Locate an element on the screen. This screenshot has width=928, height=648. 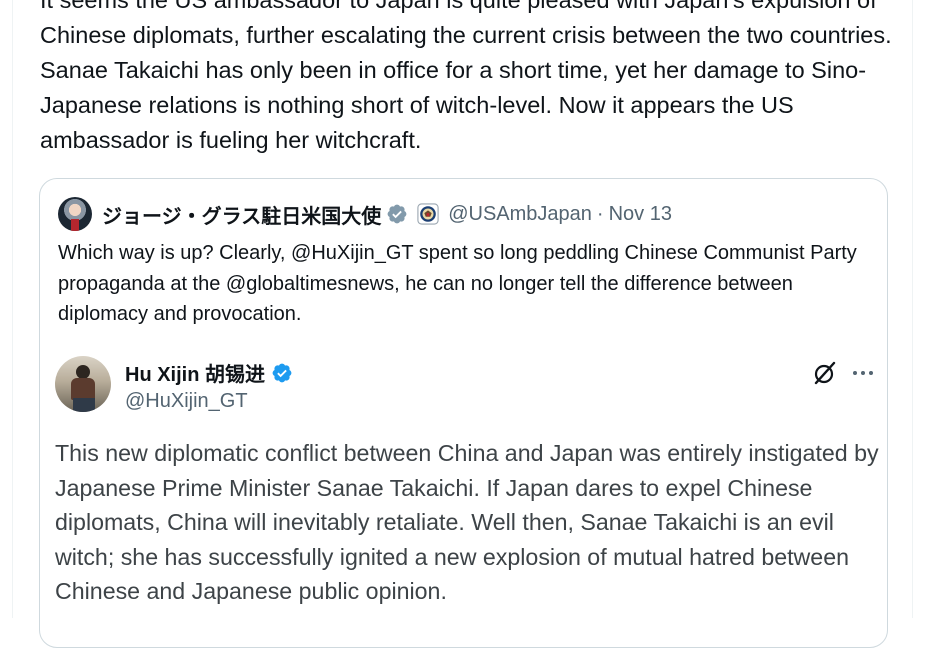
grok-icon is located at coordinates (825, 373).